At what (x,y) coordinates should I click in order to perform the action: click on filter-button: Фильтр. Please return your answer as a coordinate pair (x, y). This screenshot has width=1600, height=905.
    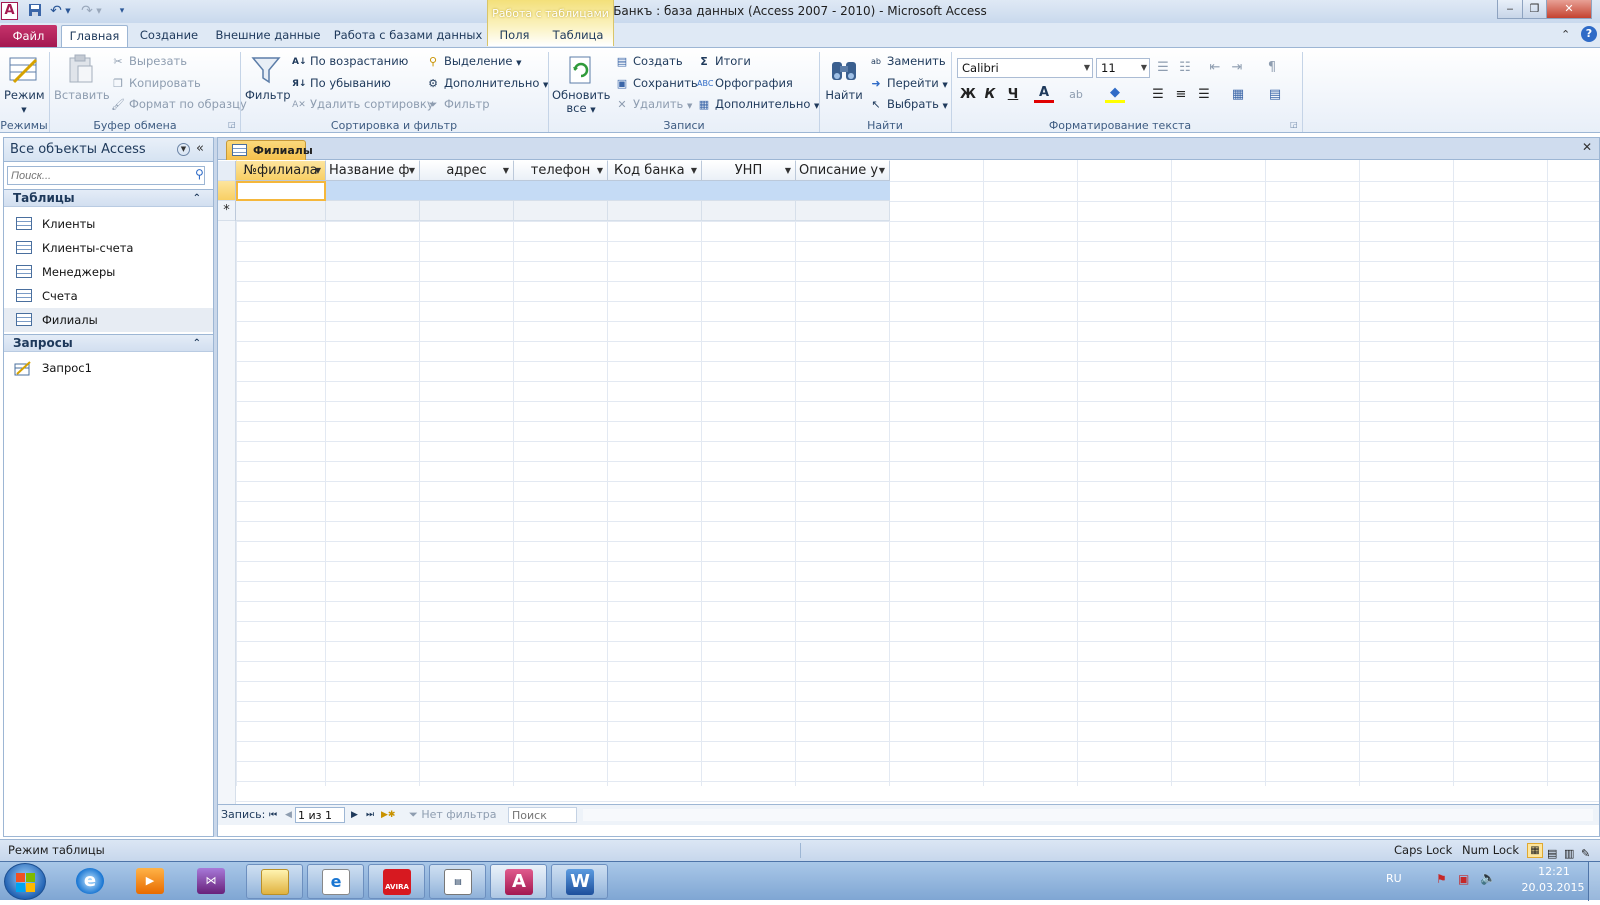
    Looking at the image, I should click on (268, 78).